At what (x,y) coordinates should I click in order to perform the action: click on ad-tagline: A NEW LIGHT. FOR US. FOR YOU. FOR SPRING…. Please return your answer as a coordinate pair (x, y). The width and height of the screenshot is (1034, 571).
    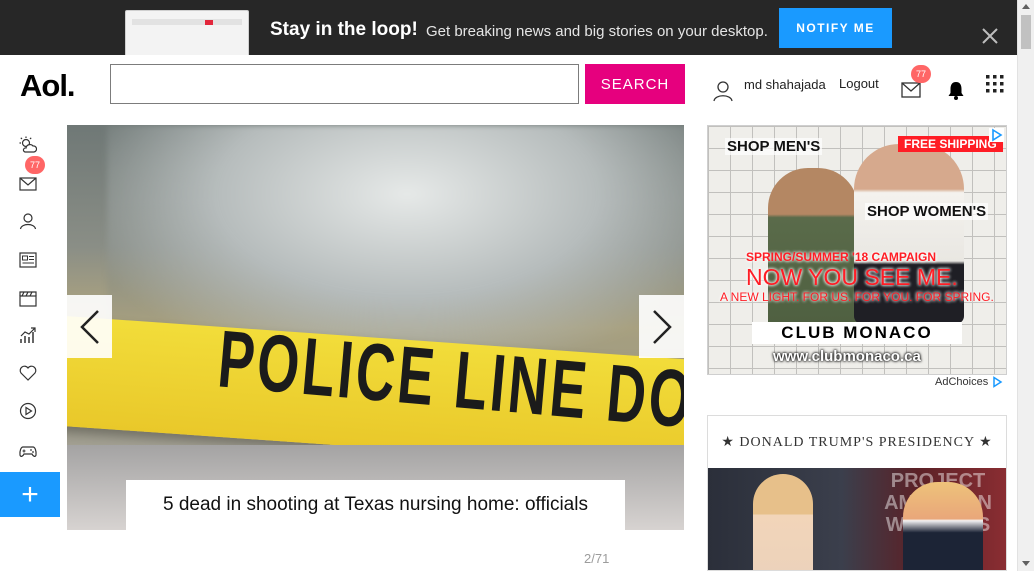
    Looking at the image, I should click on (857, 297).